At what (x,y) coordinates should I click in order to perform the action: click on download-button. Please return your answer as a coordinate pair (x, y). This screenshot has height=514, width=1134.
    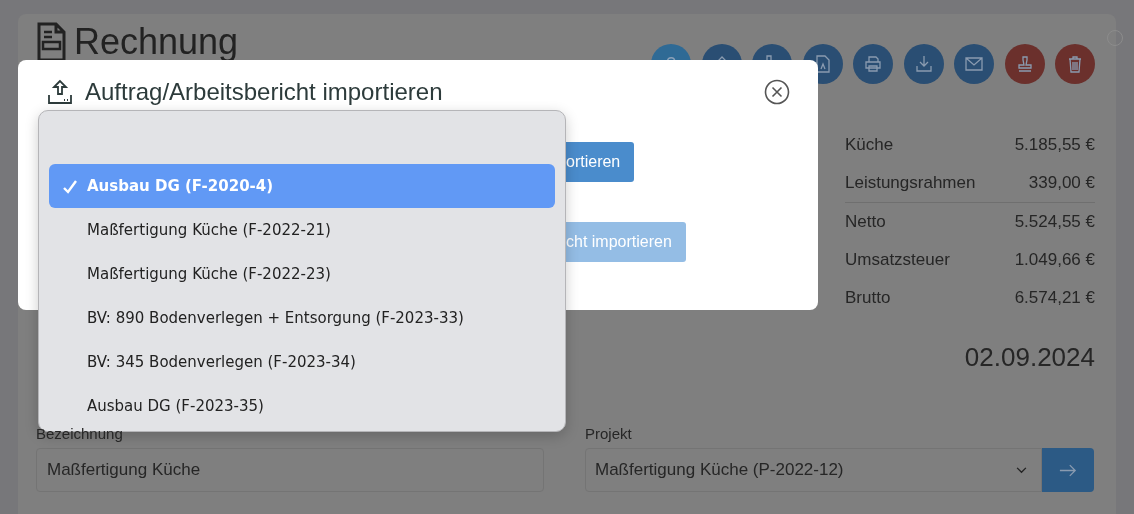
    Looking at the image, I should click on (923, 64).